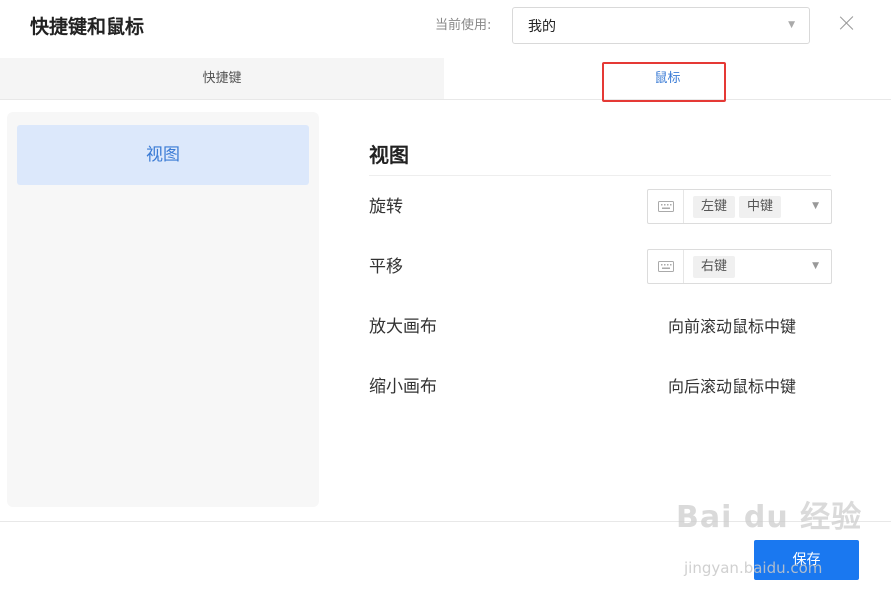  Describe the element at coordinates (386, 267) in the screenshot. I see `row-label-pan: 平移` at that location.